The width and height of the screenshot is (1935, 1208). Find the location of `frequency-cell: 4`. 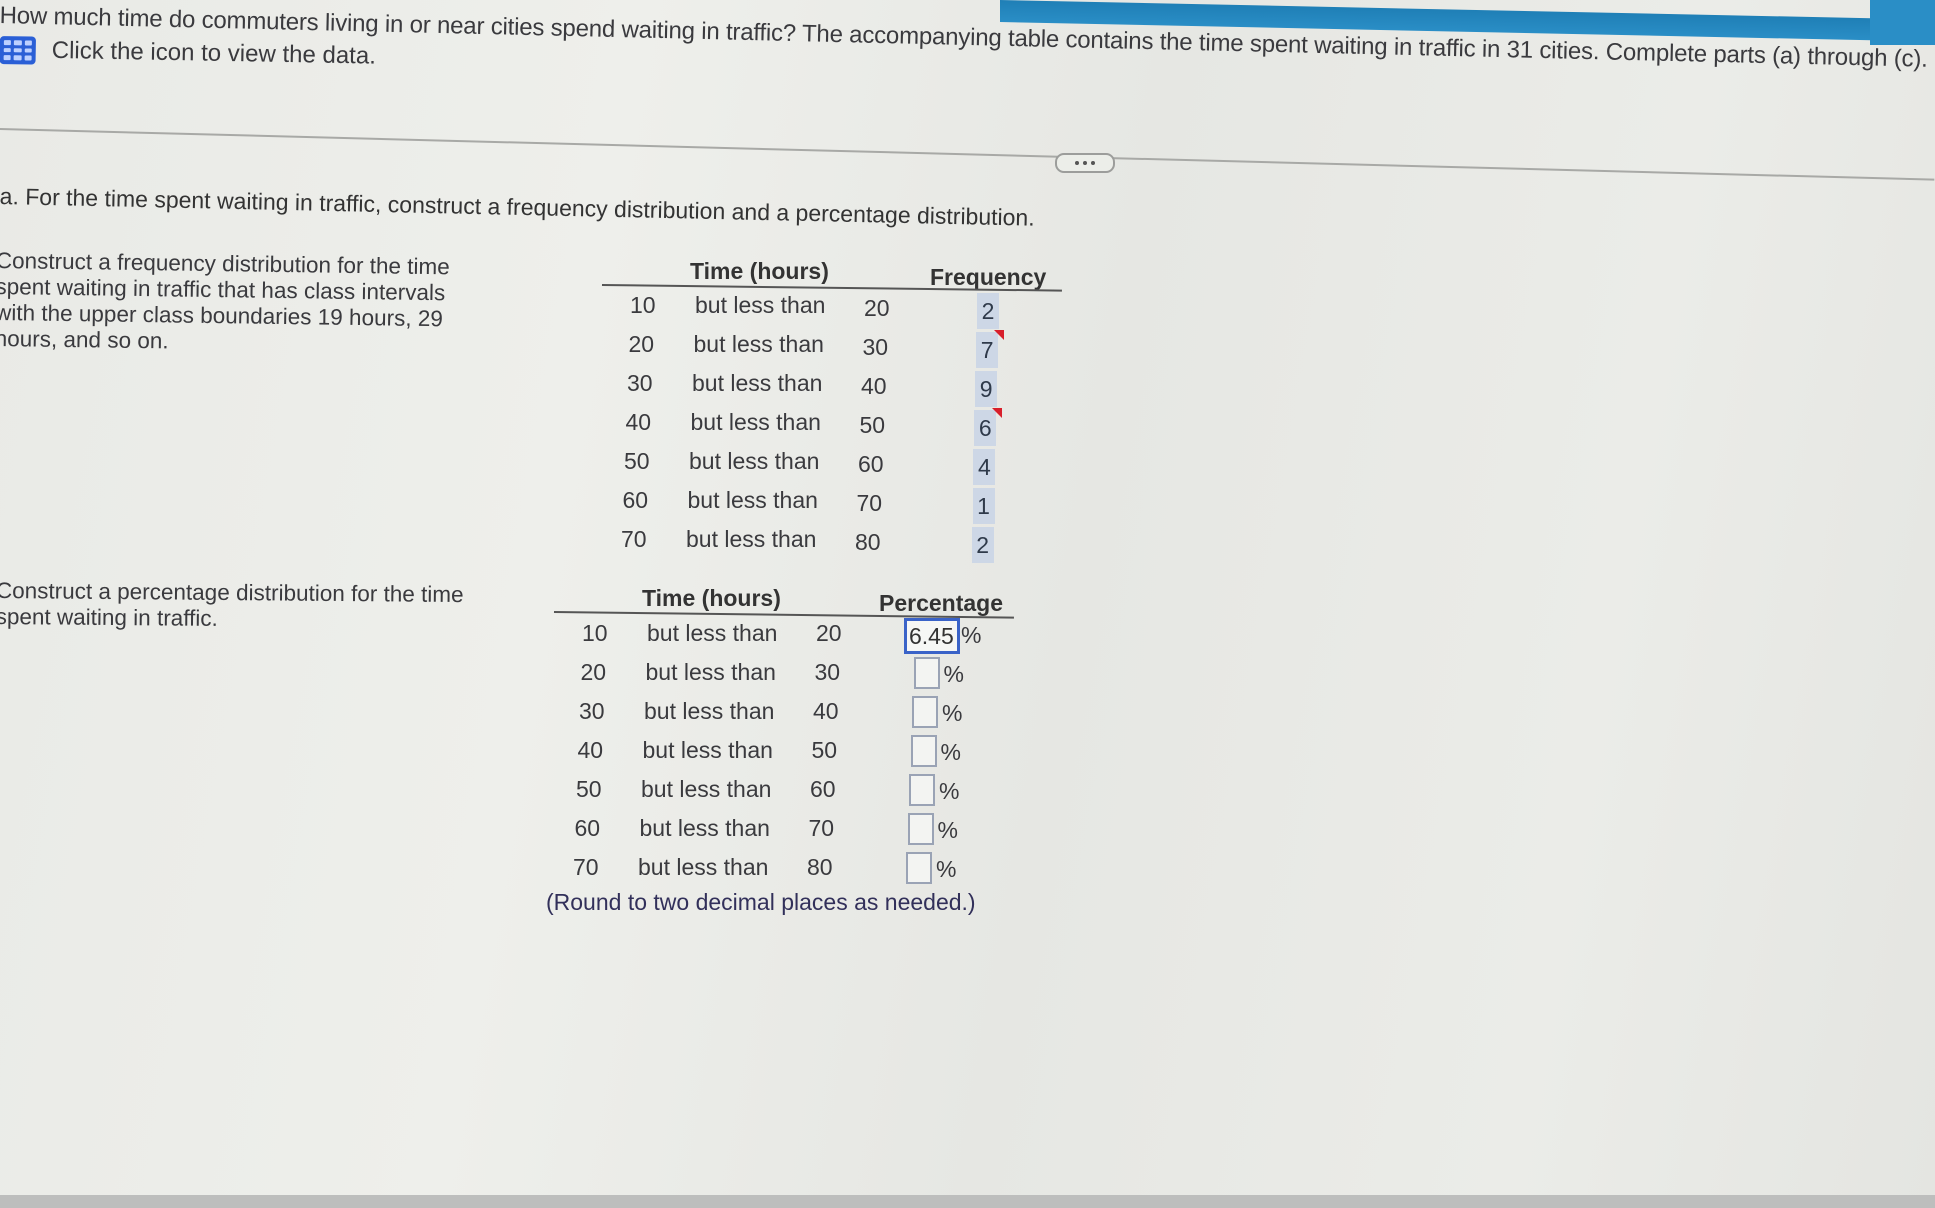

frequency-cell: 4 is located at coordinates (984, 467).